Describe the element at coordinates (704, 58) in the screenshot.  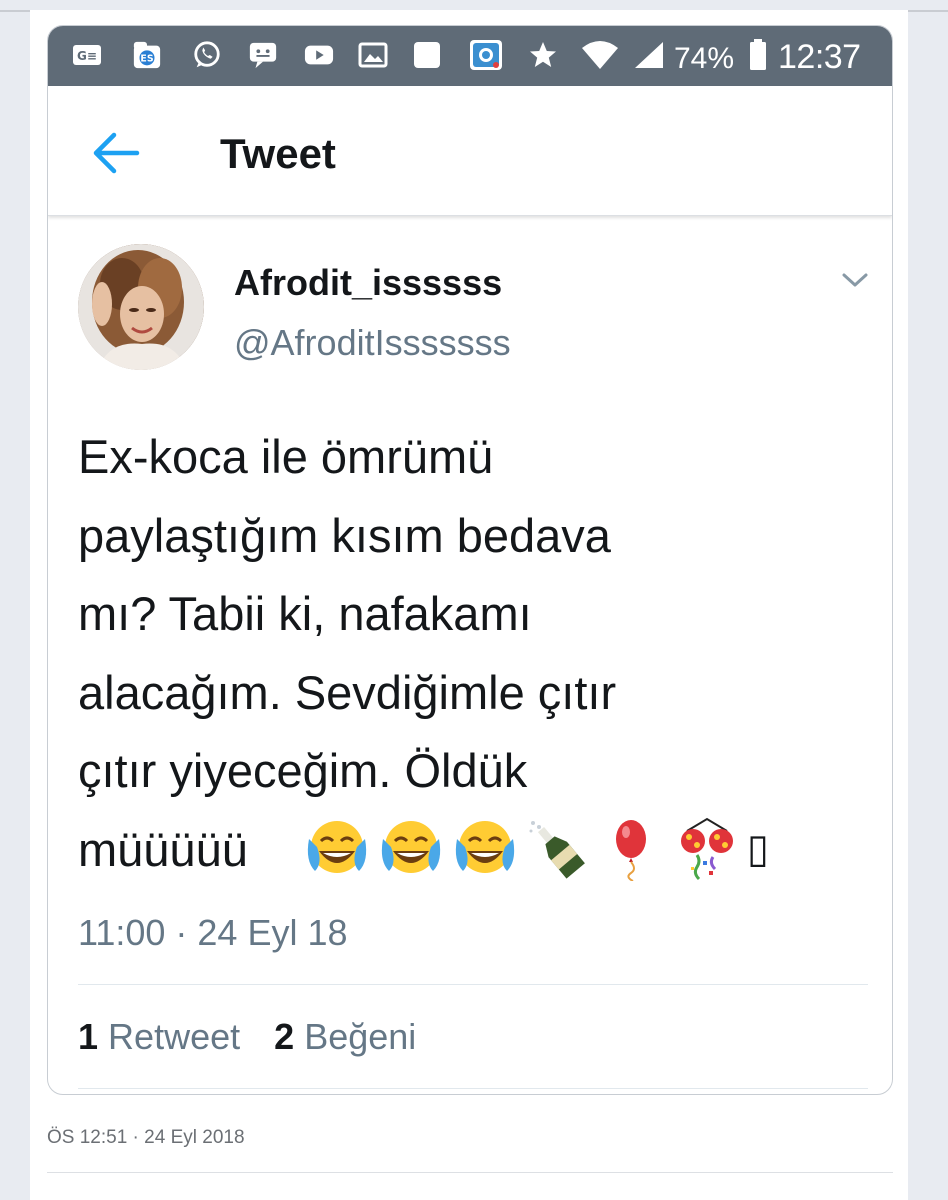
I see `battery-percent: 74%` at that location.